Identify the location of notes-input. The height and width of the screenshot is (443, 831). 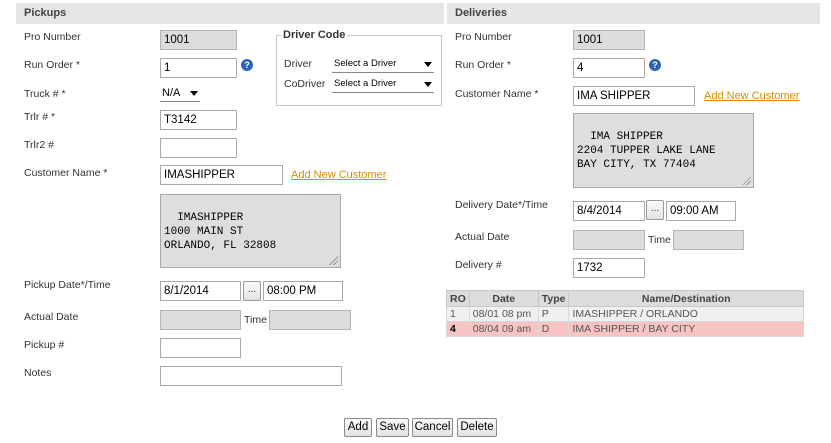
(251, 376).